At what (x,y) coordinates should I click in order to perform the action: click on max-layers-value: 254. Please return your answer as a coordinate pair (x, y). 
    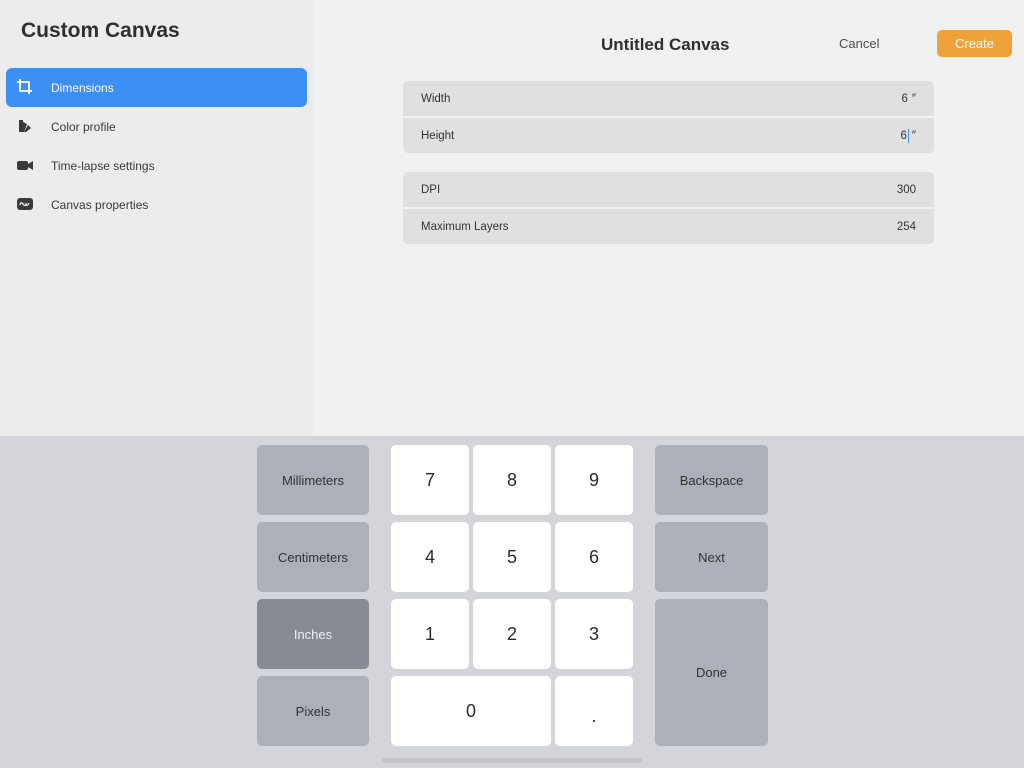
    Looking at the image, I should click on (906, 226).